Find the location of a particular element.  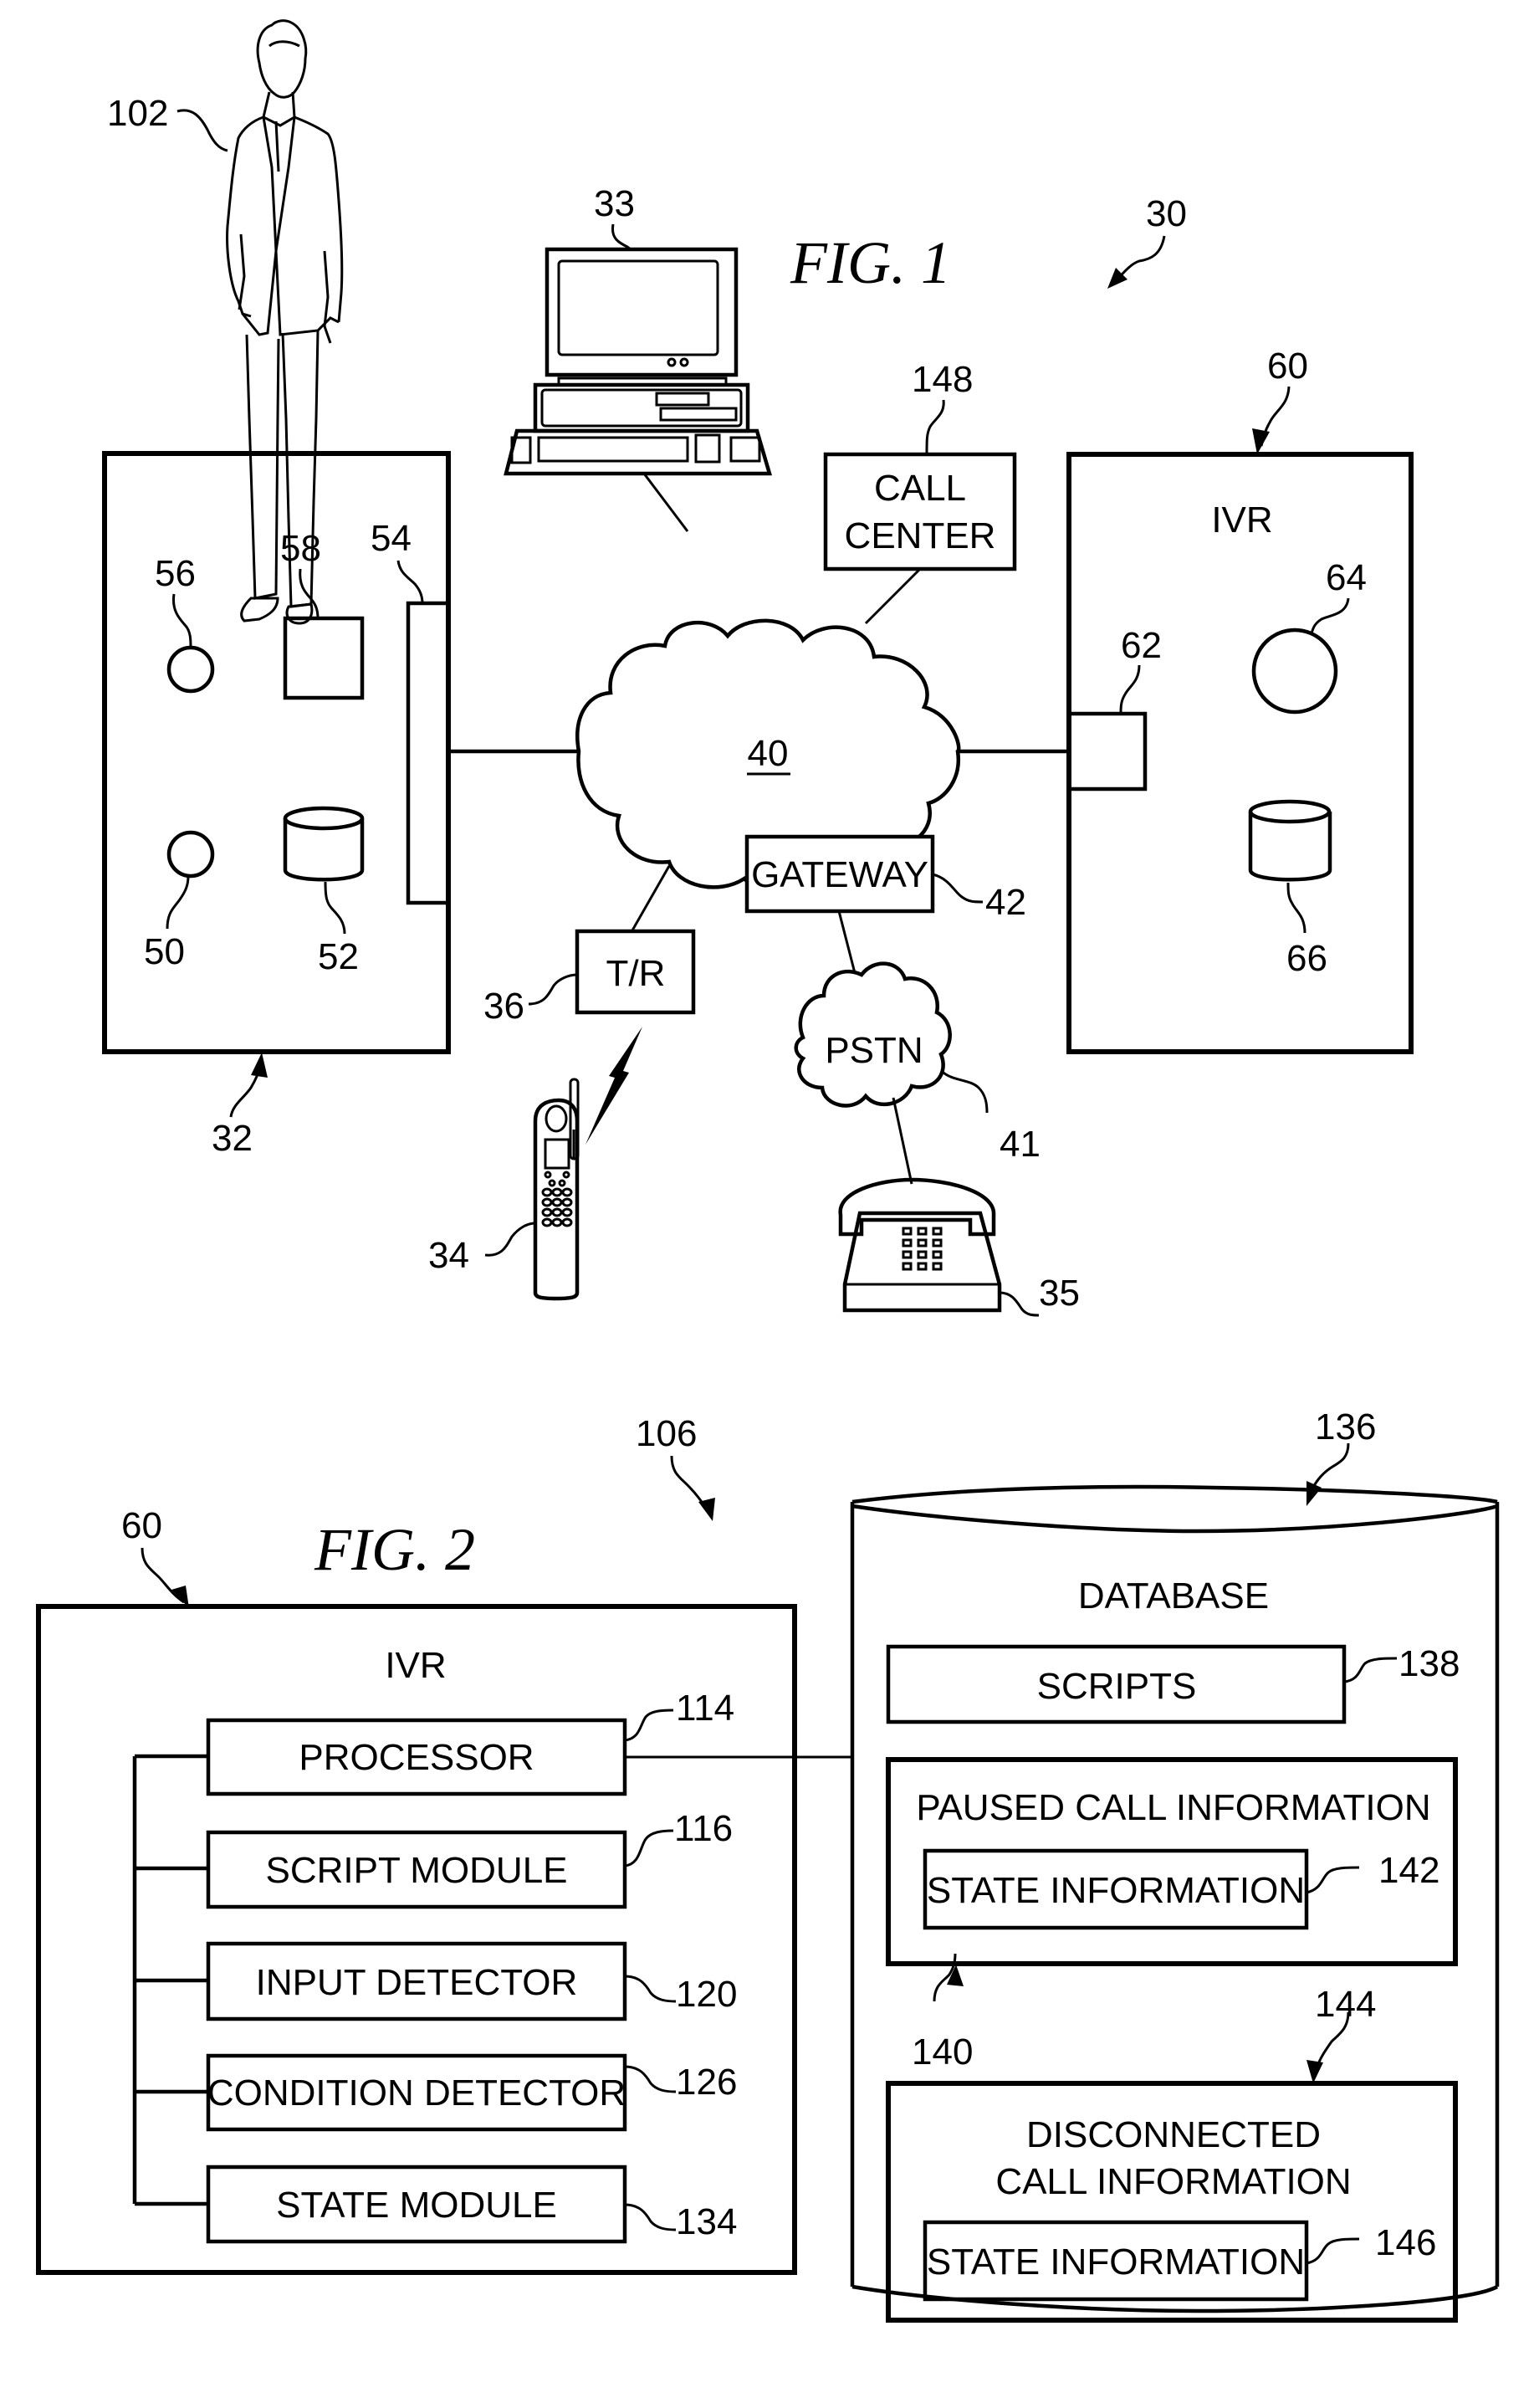

transceiver-label: T/R is located at coordinates (636, 974).